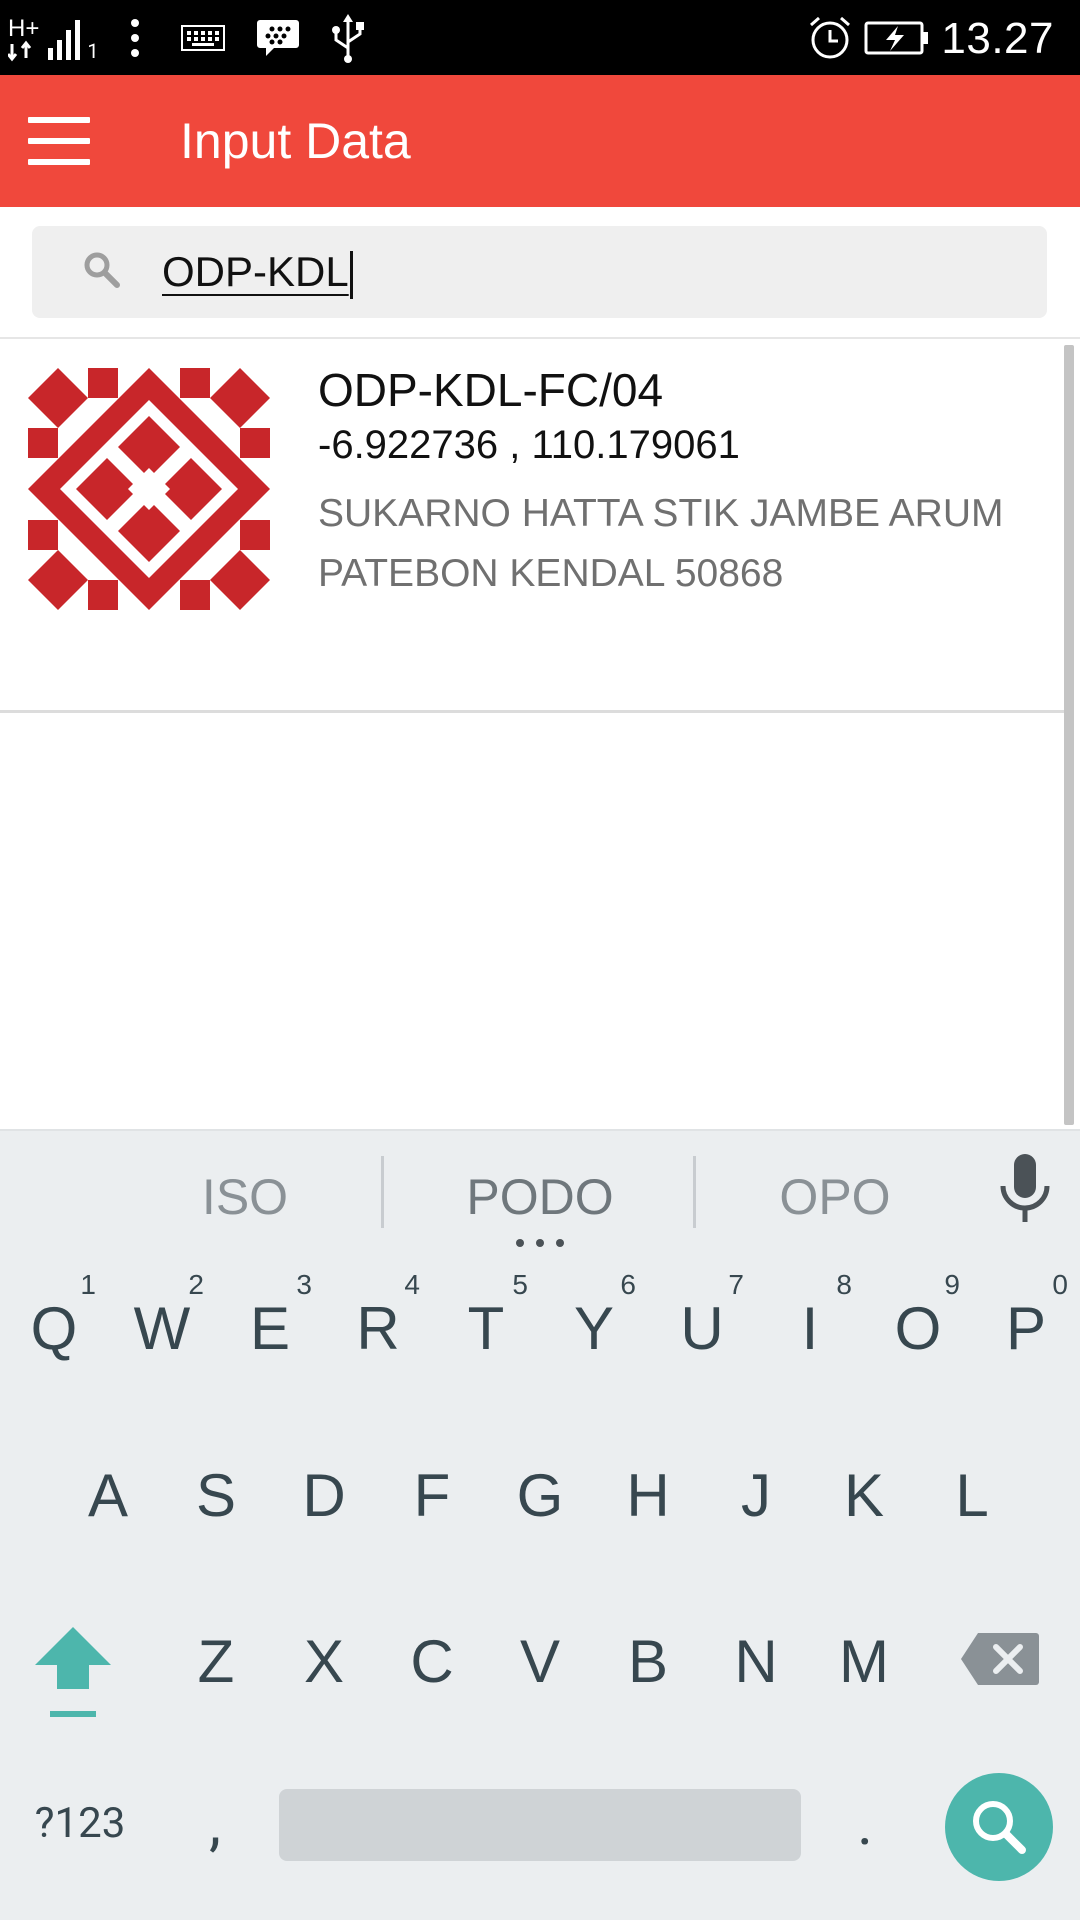  What do you see at coordinates (351, 274) in the screenshot?
I see `text-caret` at bounding box center [351, 274].